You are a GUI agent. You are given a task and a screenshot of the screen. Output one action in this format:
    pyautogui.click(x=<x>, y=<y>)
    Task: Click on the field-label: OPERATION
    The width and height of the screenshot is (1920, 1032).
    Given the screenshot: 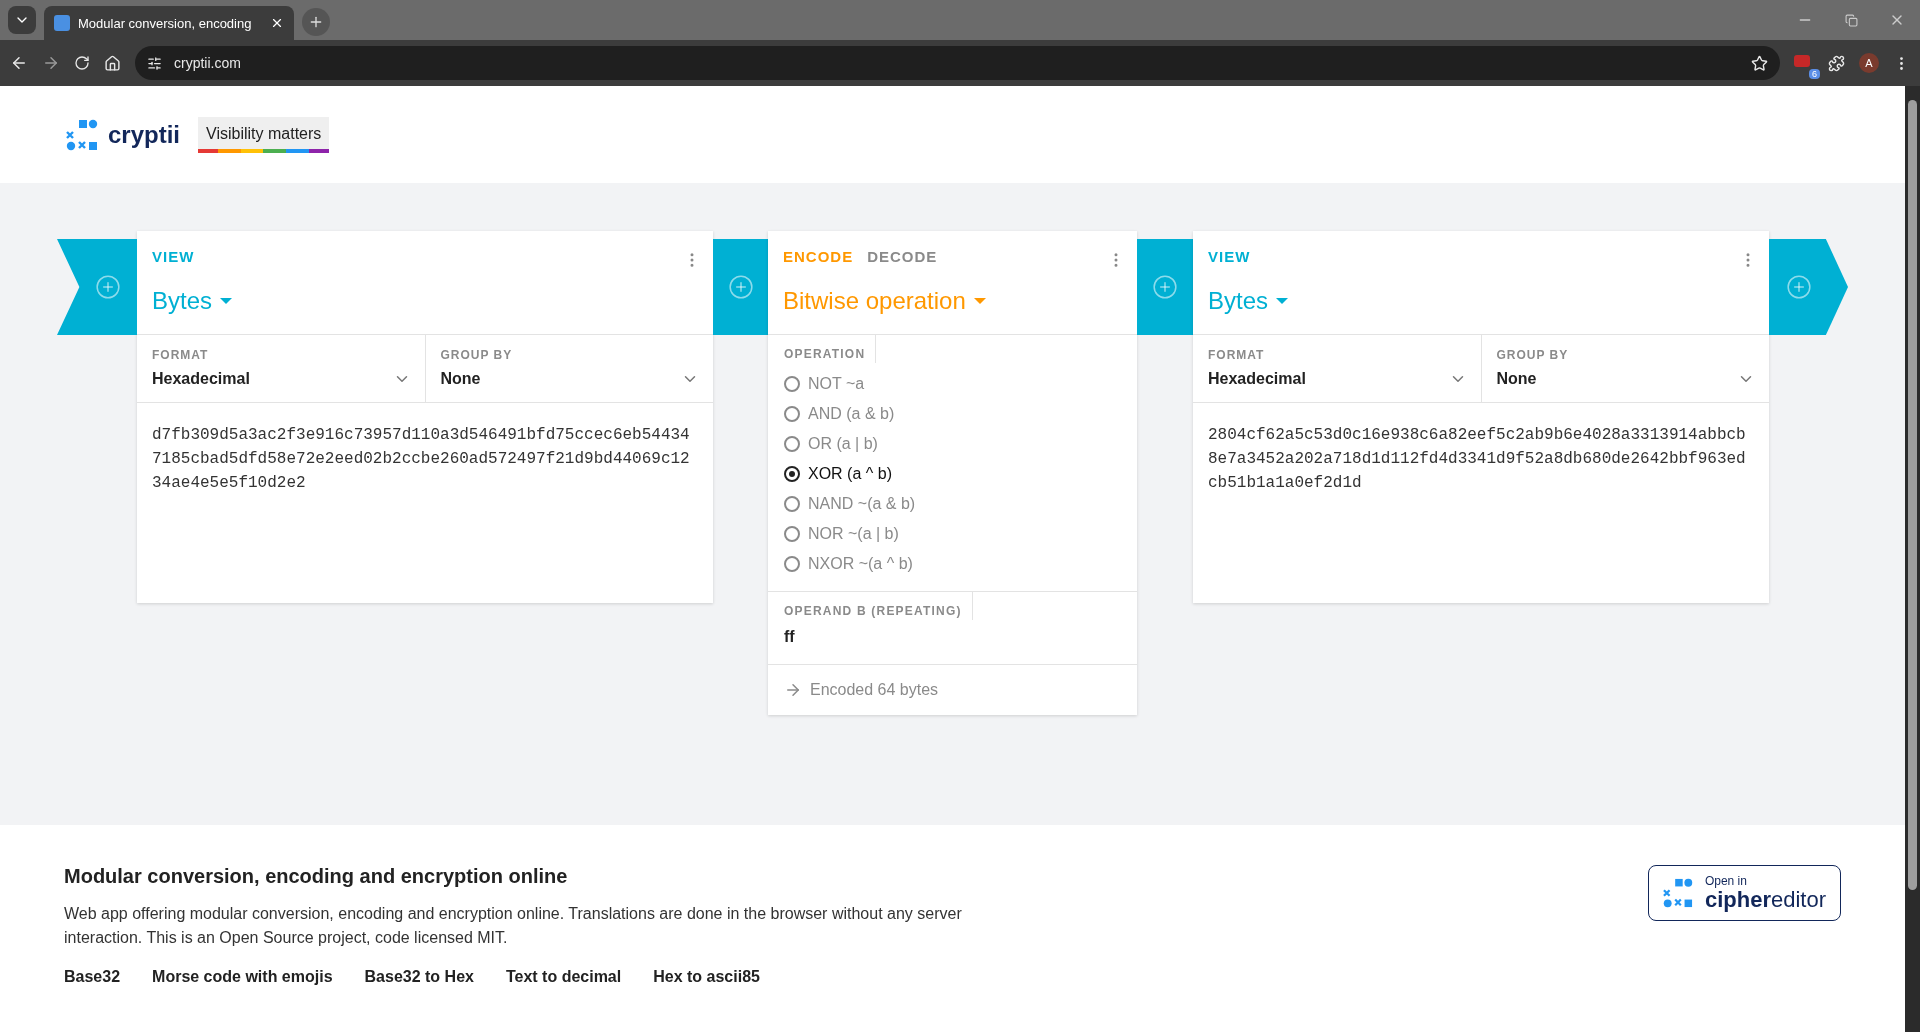 What is the action you would take?
    pyautogui.click(x=830, y=349)
    